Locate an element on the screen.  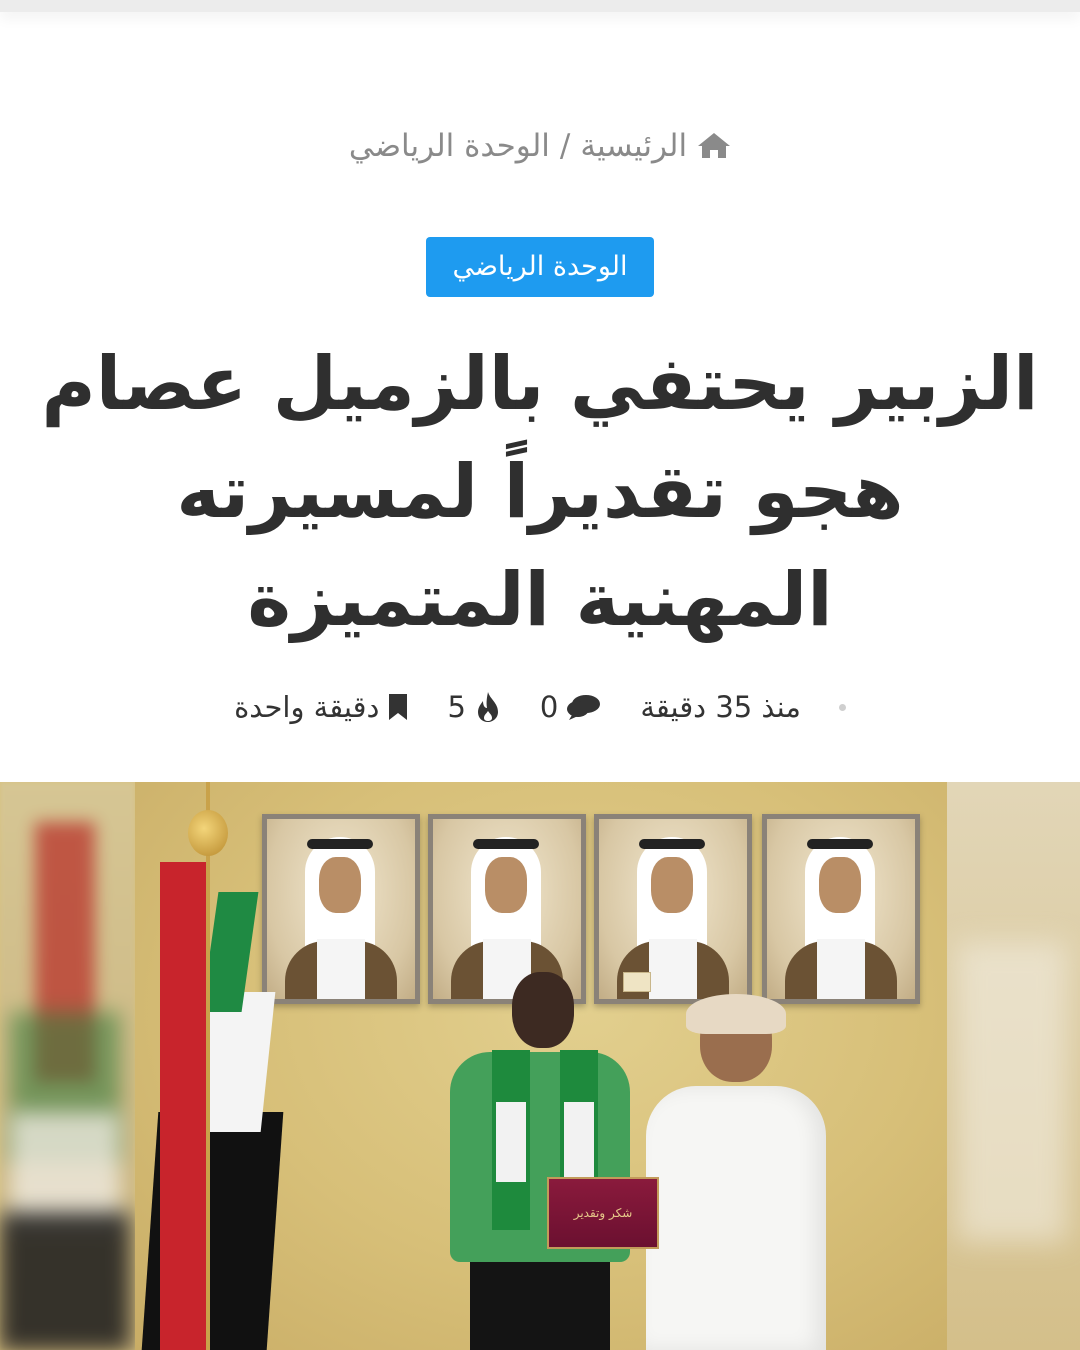
meta-reading-time: دقيقة واحدة is located at coordinates (321, 707).